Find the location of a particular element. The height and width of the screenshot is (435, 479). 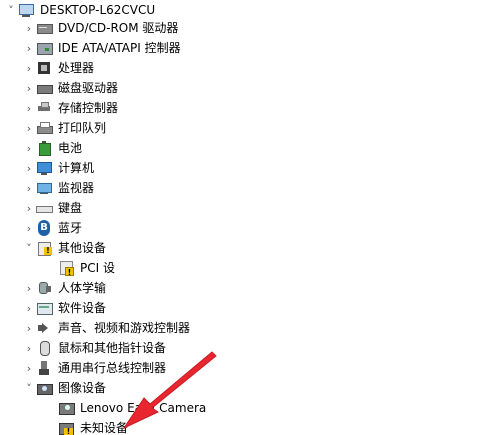

category-label: 处理器 is located at coordinates (76, 68).